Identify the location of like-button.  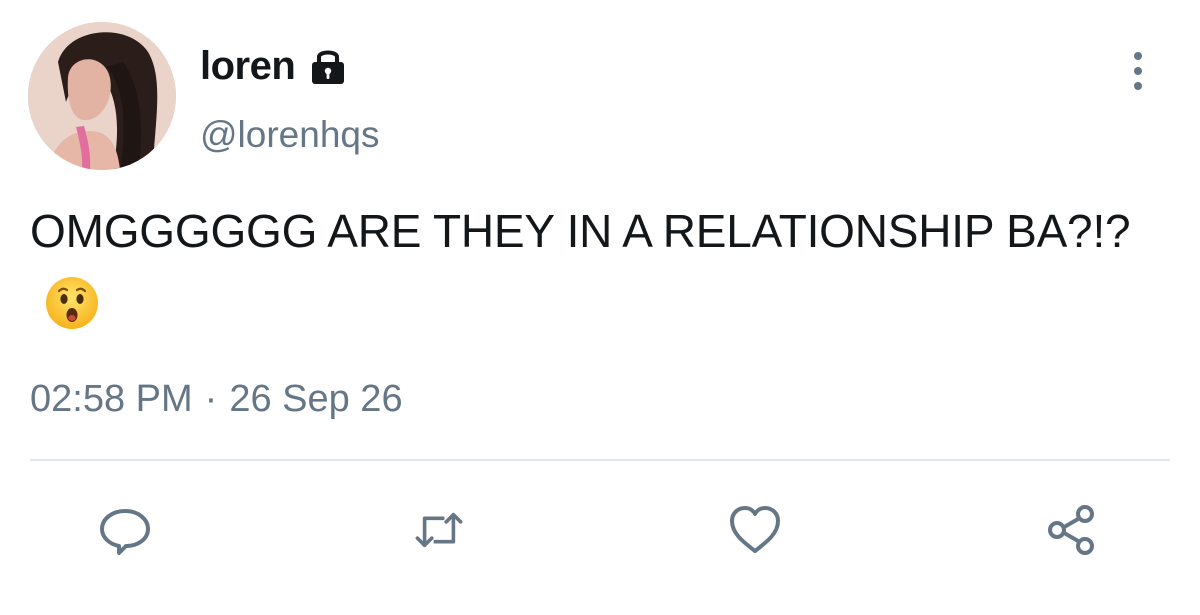
(755, 530).